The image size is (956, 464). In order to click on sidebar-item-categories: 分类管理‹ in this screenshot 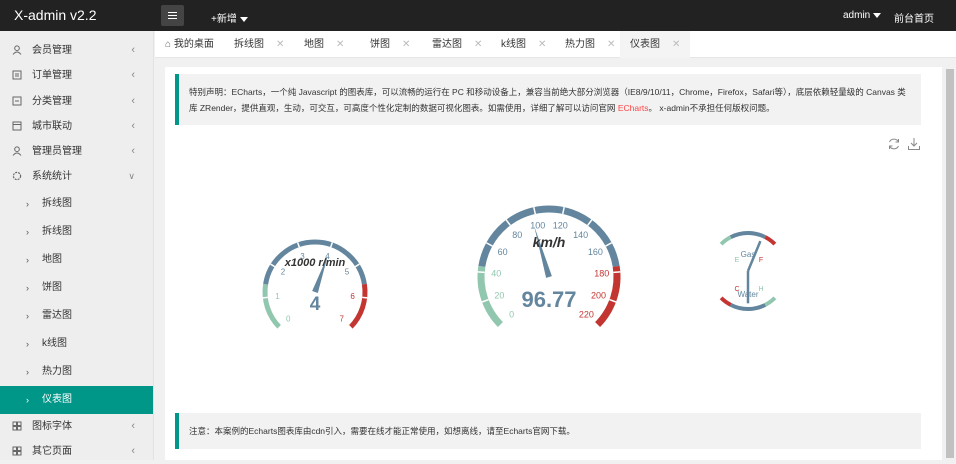, I will do `click(76, 101)`.